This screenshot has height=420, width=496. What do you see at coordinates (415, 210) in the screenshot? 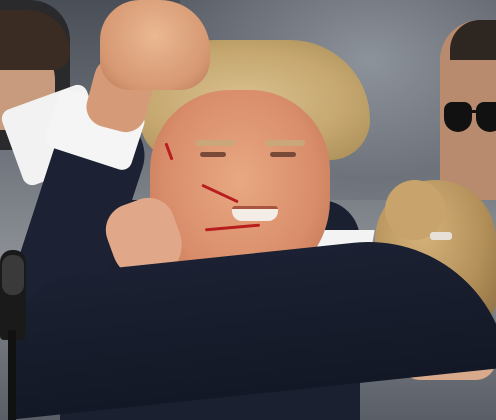
I see `hair-bun` at bounding box center [415, 210].